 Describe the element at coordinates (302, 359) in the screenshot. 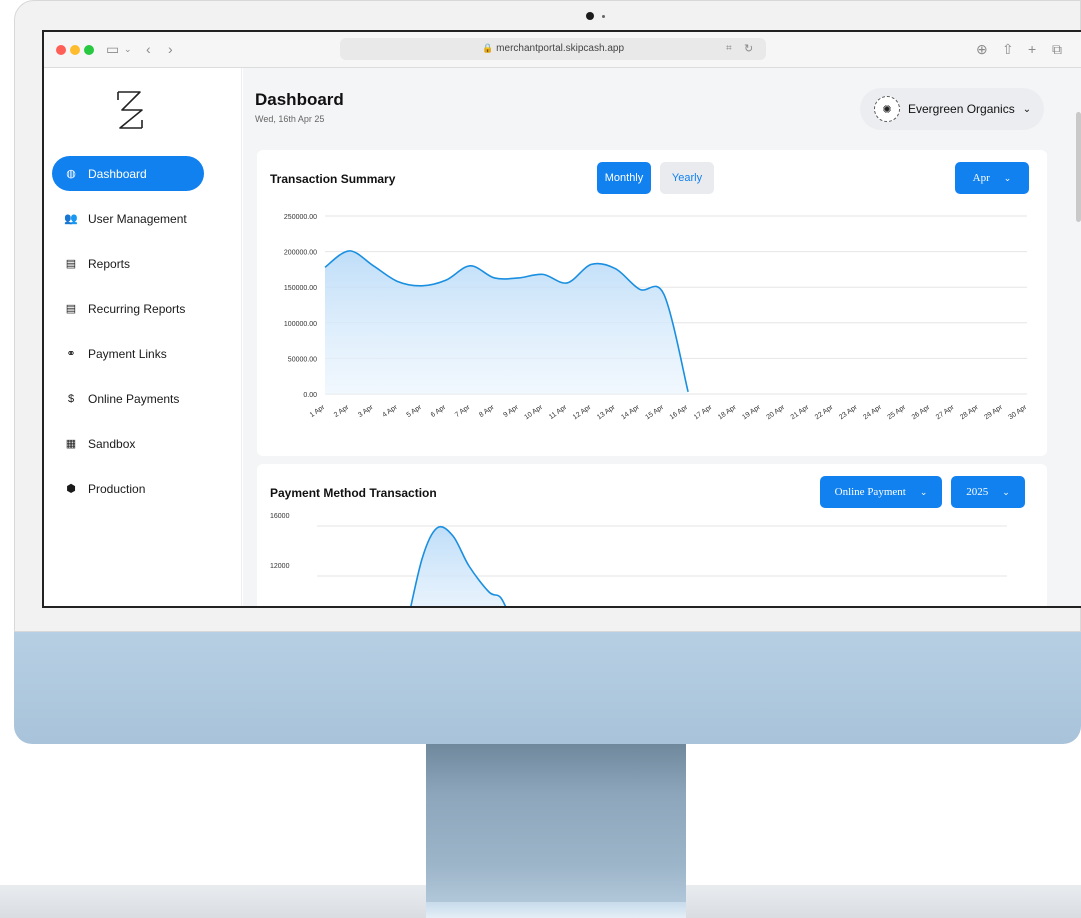

I see `y-tick-label: 50000.00` at that location.